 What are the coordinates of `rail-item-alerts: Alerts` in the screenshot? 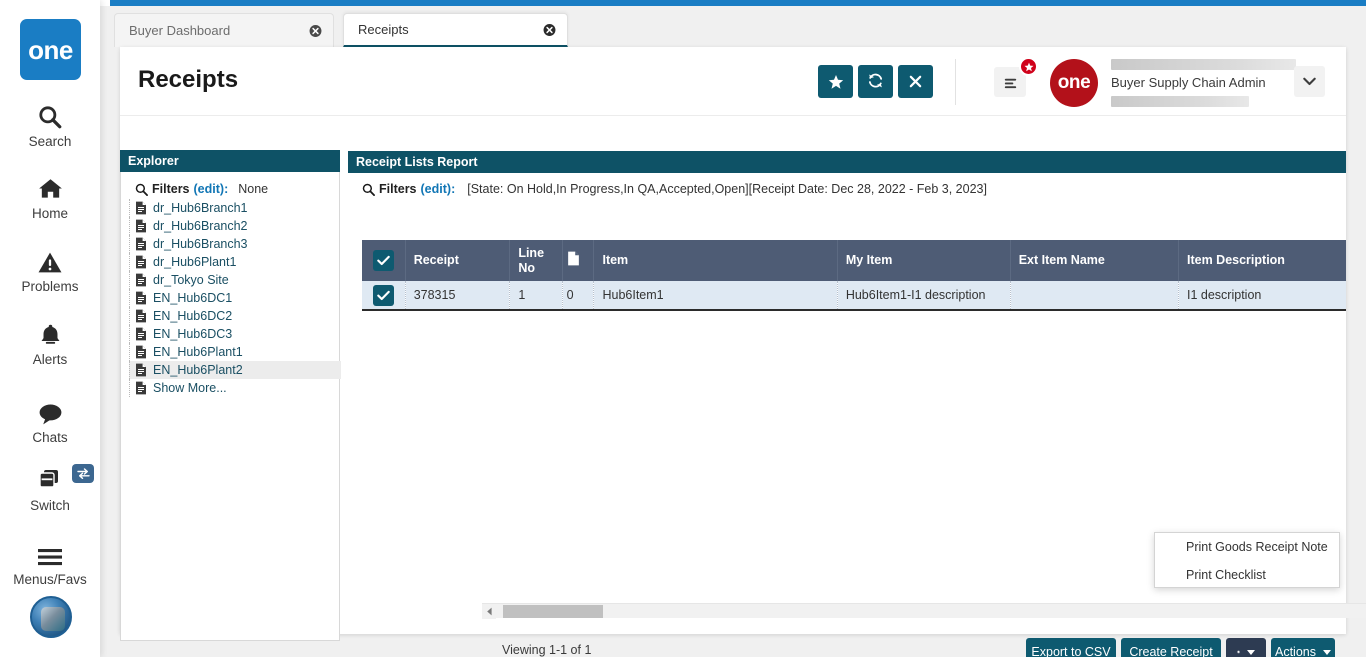 It's located at (50, 342).